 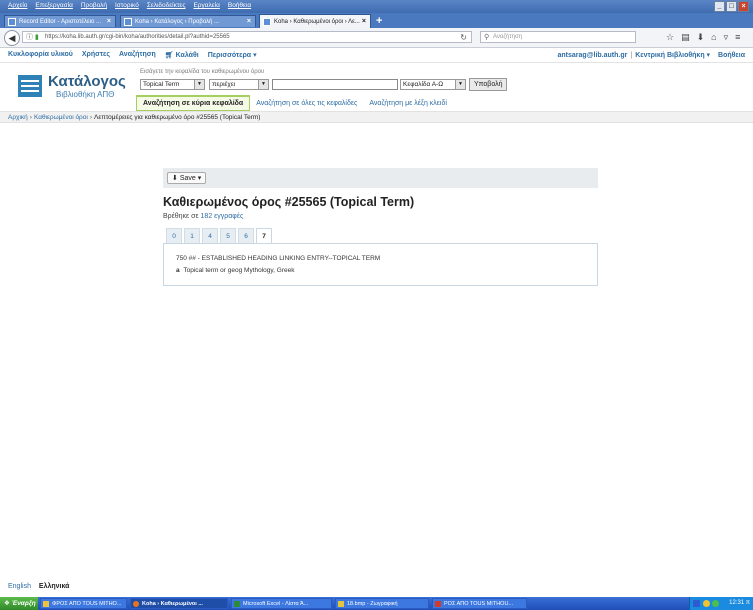 I want to click on tab-6: 6, so click(x=246, y=235).